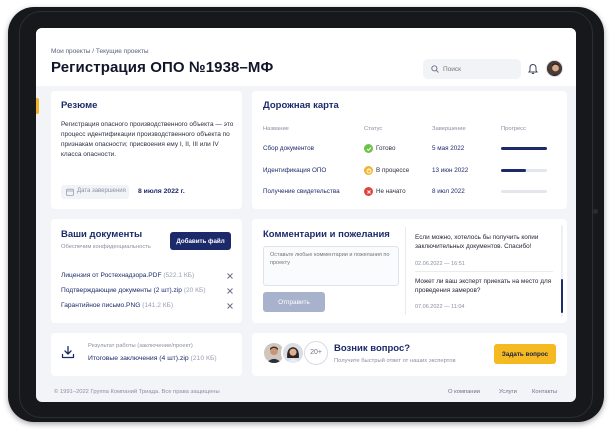  What do you see at coordinates (464, 392) in the screenshot?
I see `footer-link-about: О компании` at bounding box center [464, 392].